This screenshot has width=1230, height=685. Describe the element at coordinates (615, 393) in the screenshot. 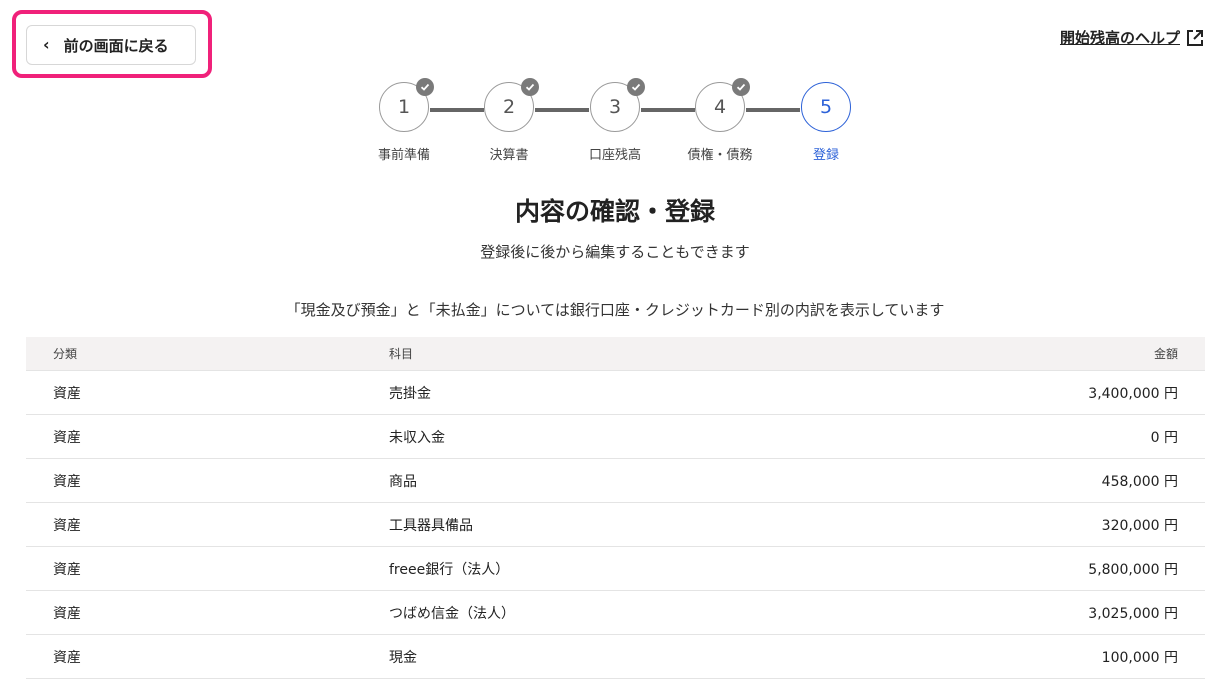

I see `table-row: 資産 売掛金 3,400,000 円` at that location.